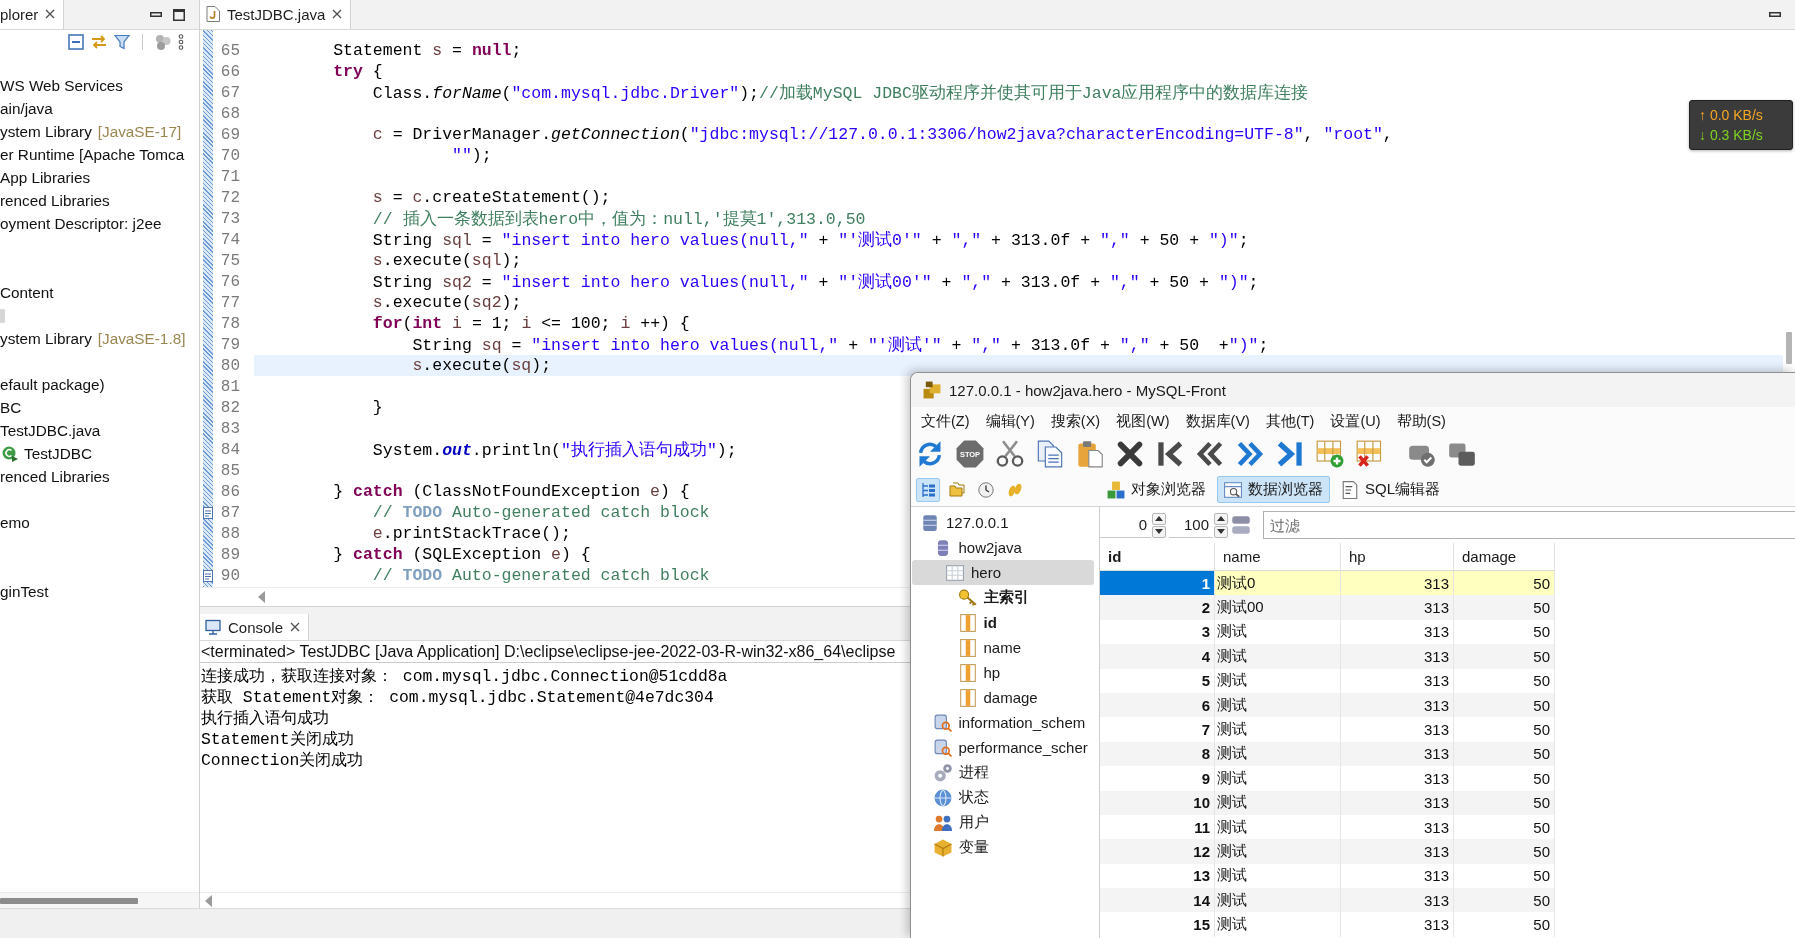 The image size is (1795, 938). I want to click on editor-tab: TestJDBC.java, so click(276, 14).